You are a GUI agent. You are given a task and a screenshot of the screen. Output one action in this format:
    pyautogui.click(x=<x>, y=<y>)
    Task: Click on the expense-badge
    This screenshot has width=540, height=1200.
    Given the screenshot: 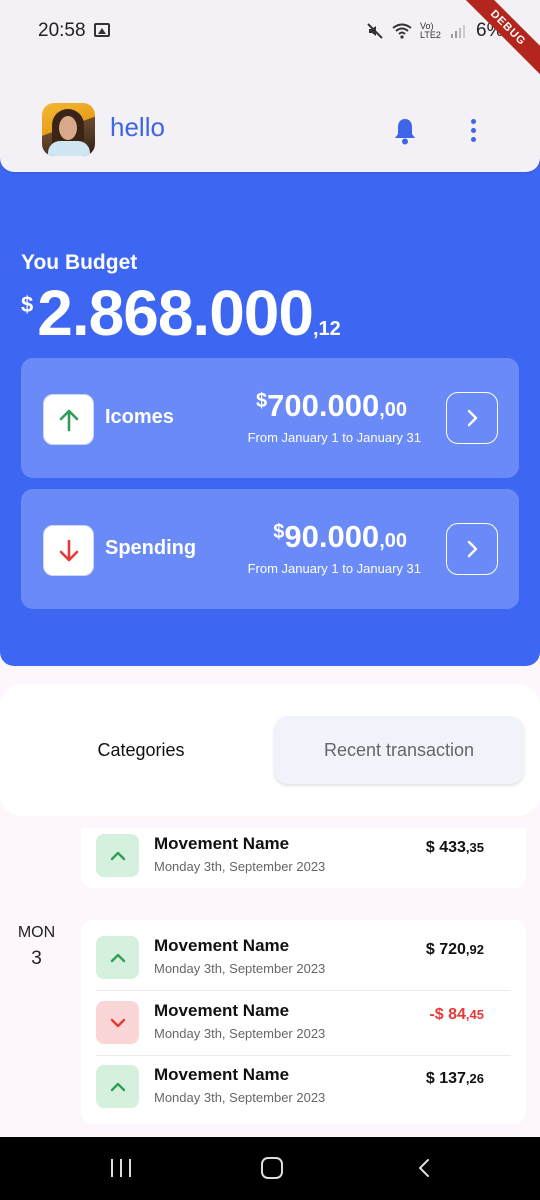 What is the action you would take?
    pyautogui.click(x=117, y=1022)
    